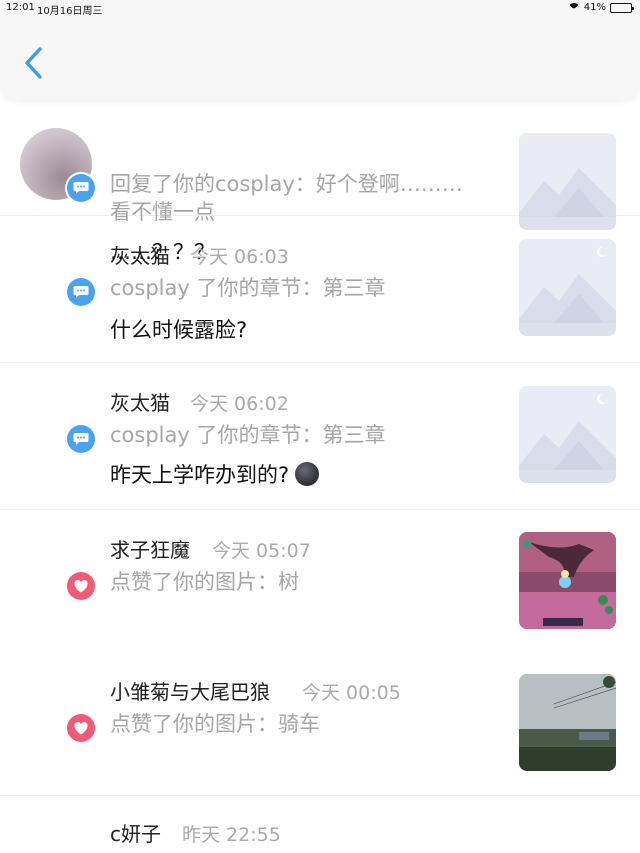 Image resolution: width=640 pixels, height=853 pixels. I want to click on status-right: 41%, so click(601, 7).